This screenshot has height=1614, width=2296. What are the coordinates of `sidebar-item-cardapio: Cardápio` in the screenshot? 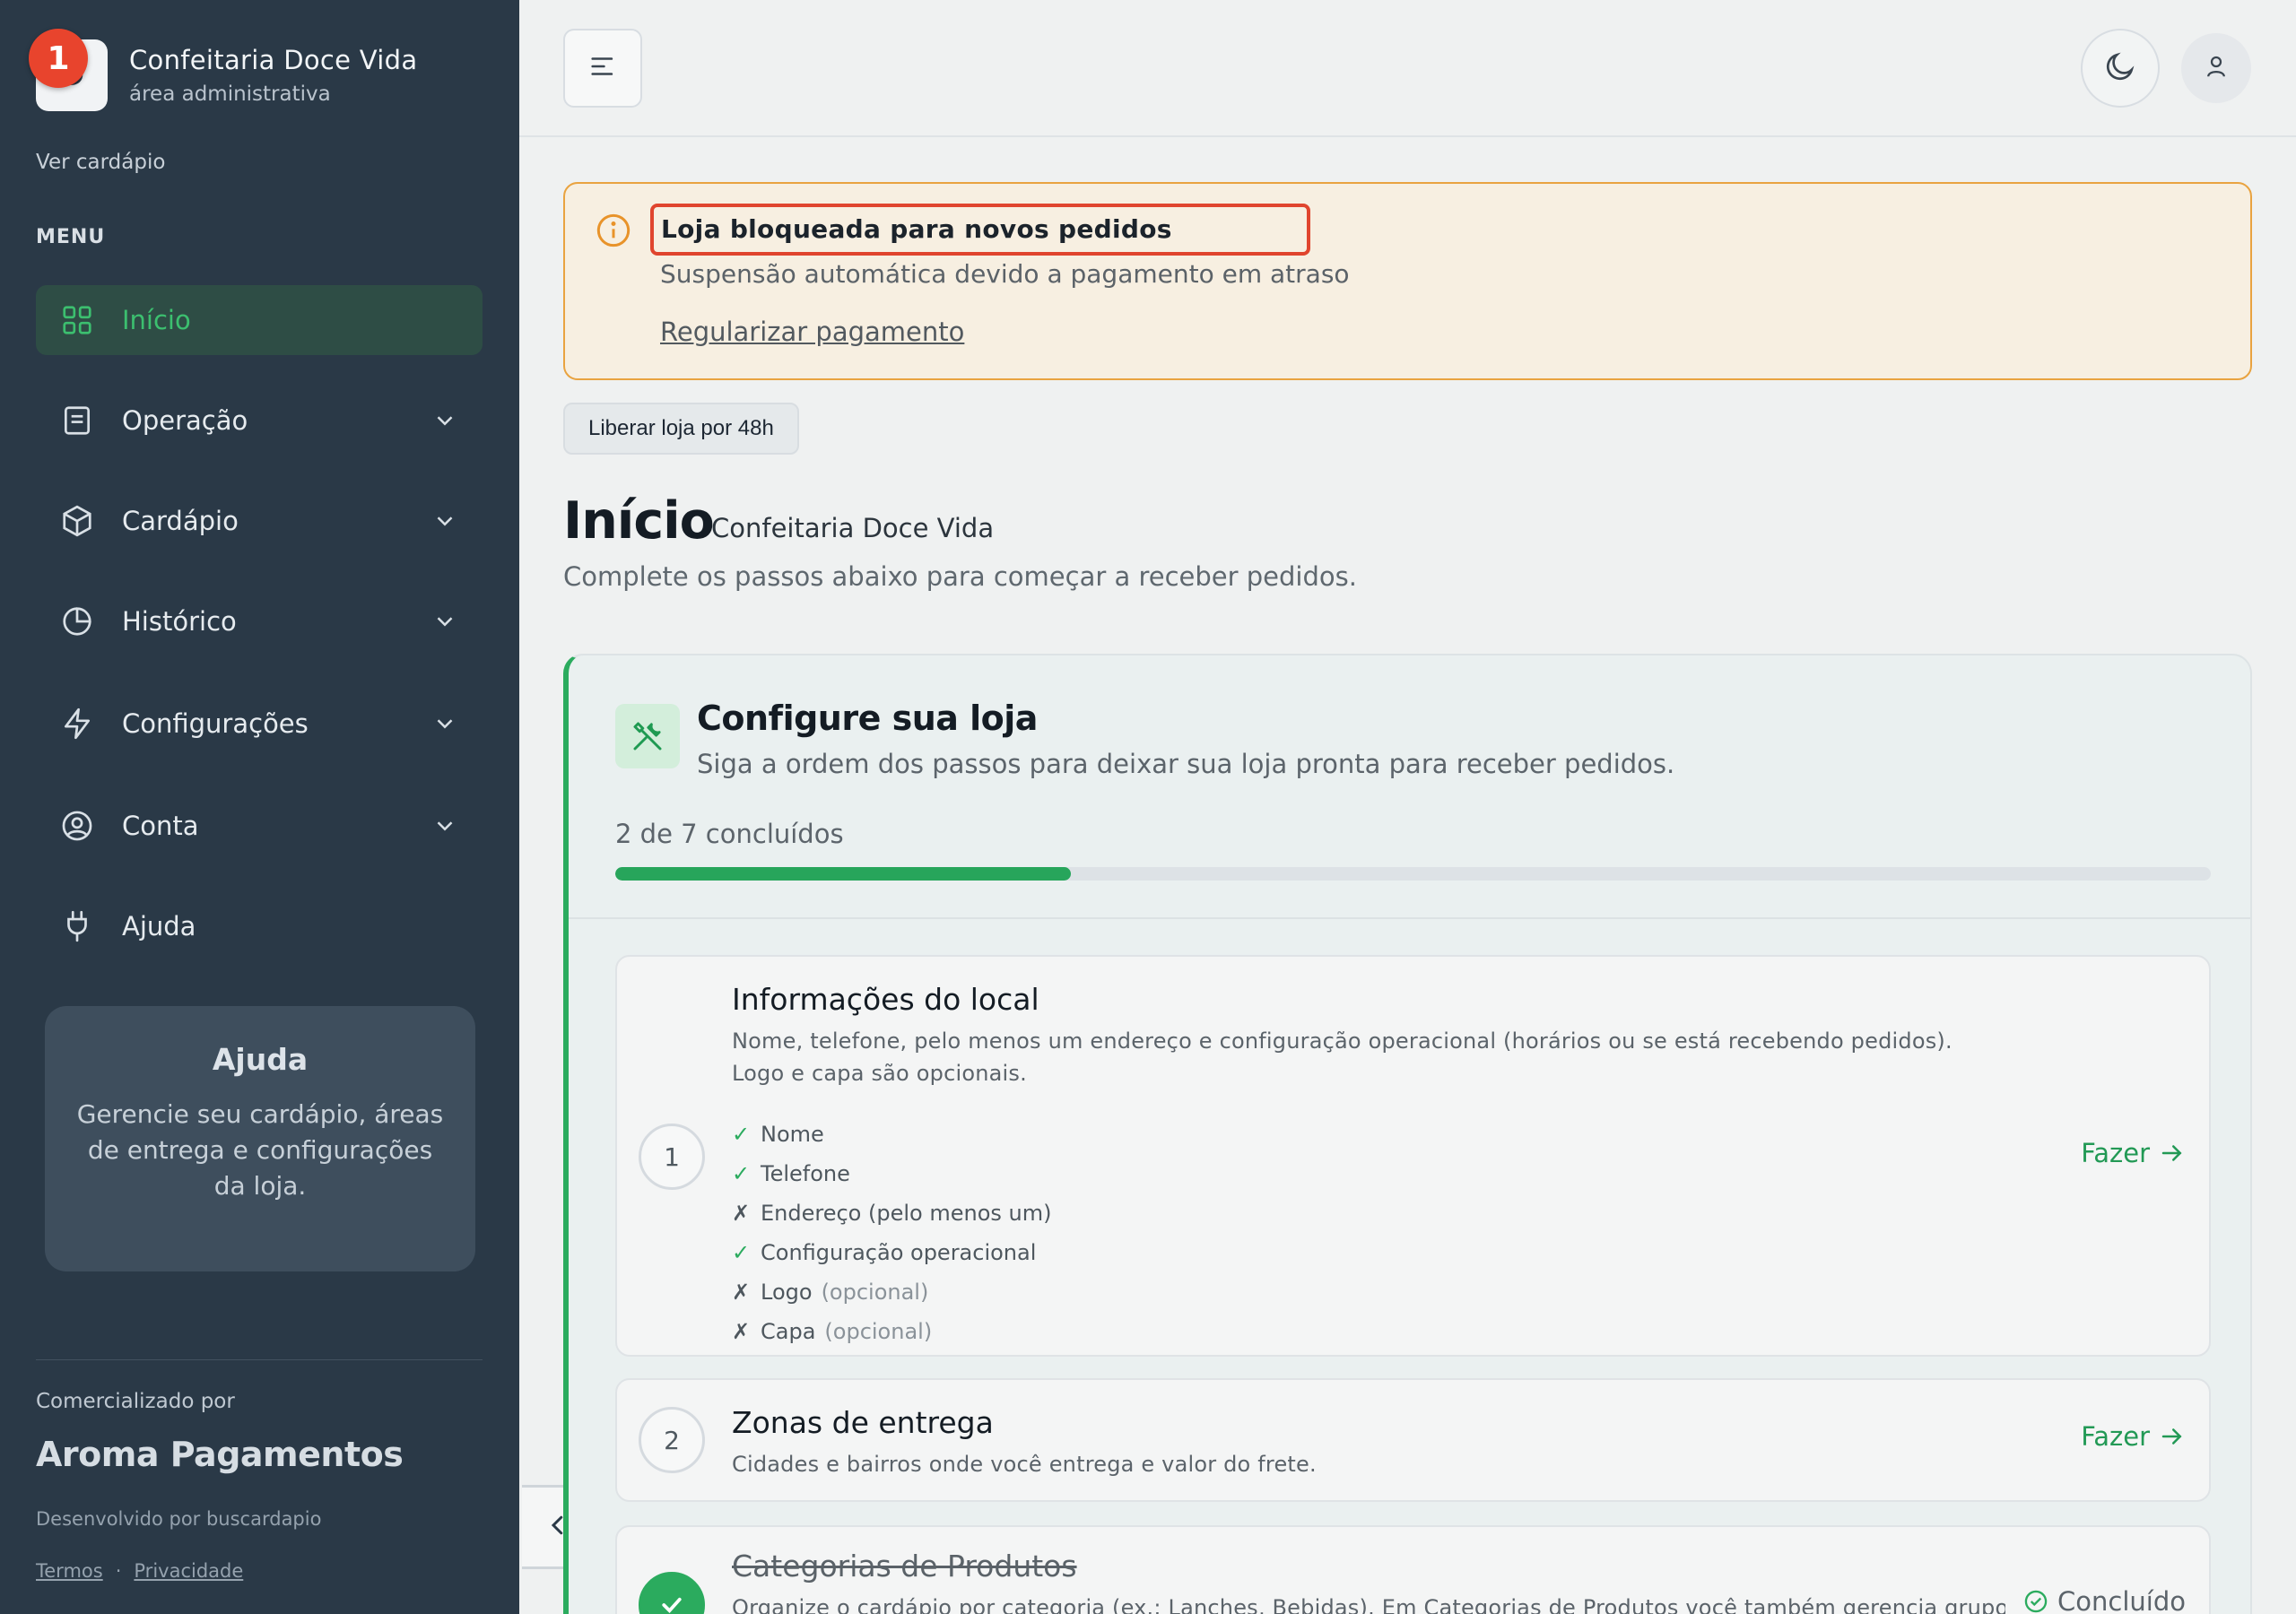 It's located at (259, 521).